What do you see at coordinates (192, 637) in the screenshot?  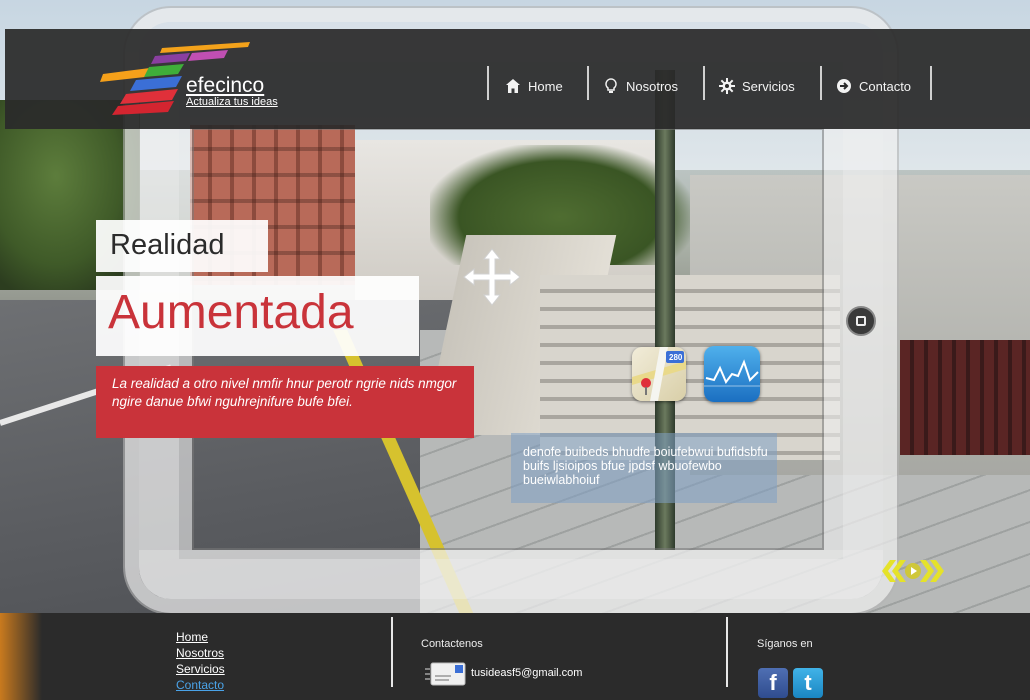 I see `footer-link-home: Home` at bounding box center [192, 637].